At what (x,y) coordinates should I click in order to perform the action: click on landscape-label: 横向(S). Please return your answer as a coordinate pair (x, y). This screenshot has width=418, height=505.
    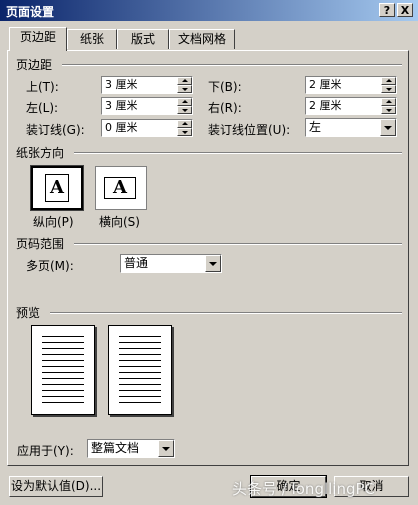
    Looking at the image, I should click on (119, 222).